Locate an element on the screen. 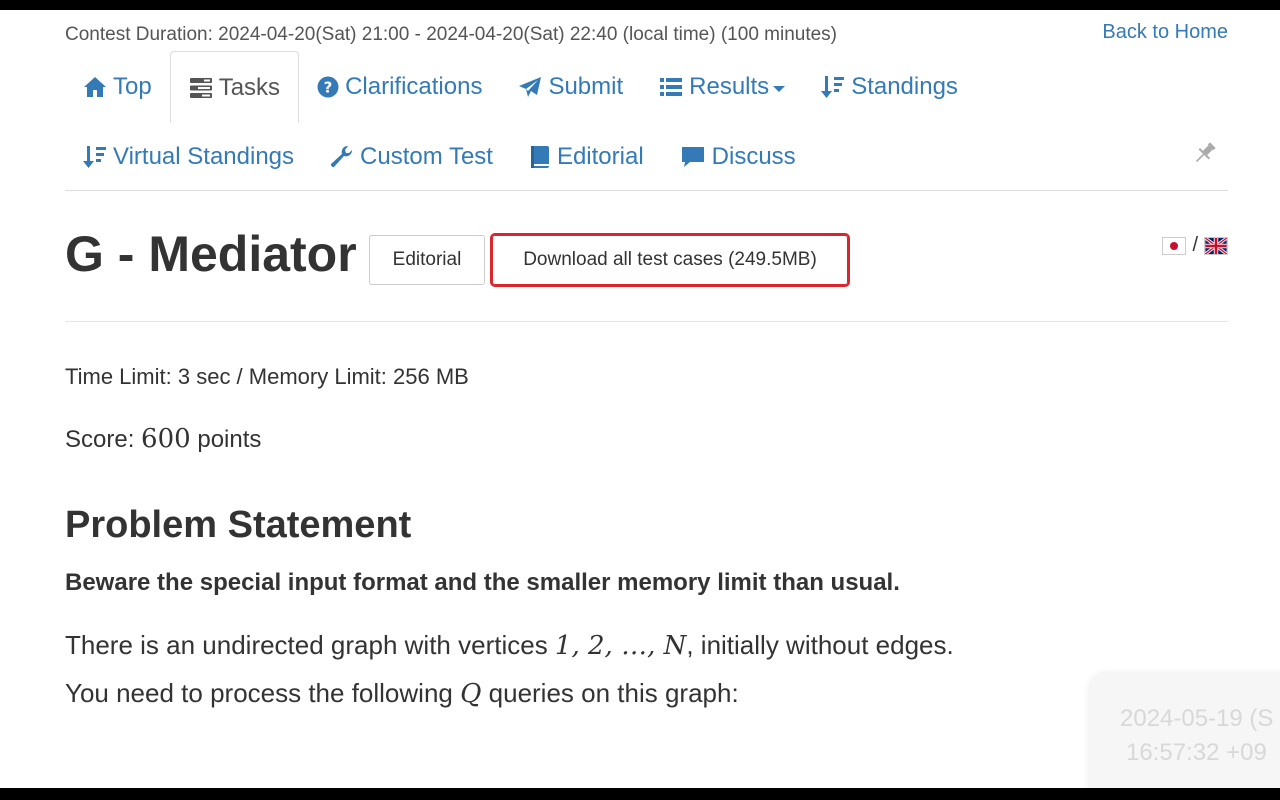  question-circle-icon: ? is located at coordinates (328, 87).